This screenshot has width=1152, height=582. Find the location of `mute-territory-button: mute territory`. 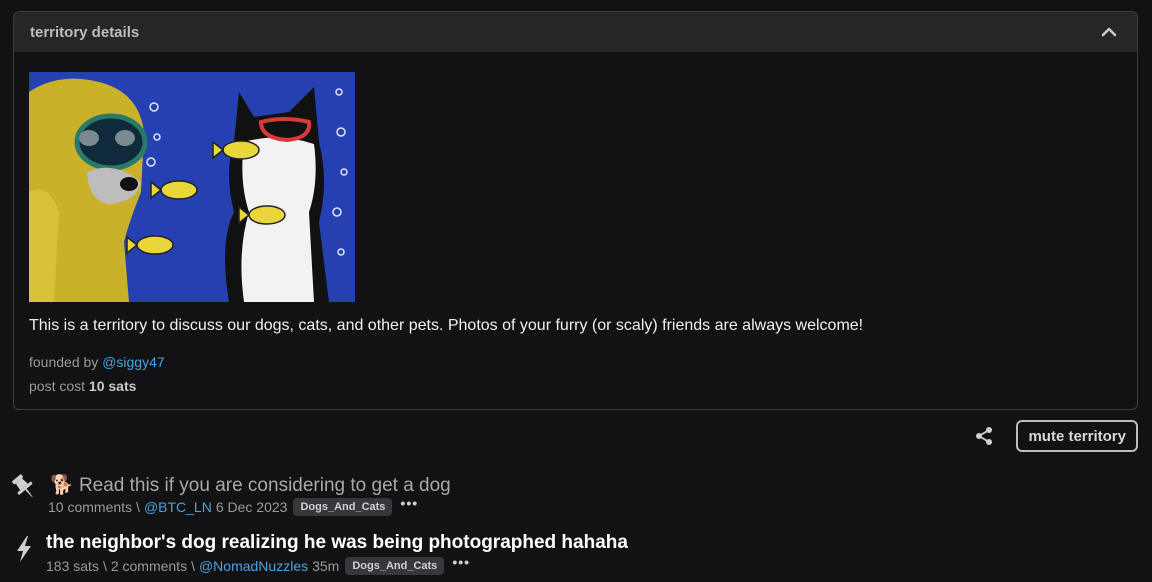

mute-territory-button: mute territory is located at coordinates (1077, 436).